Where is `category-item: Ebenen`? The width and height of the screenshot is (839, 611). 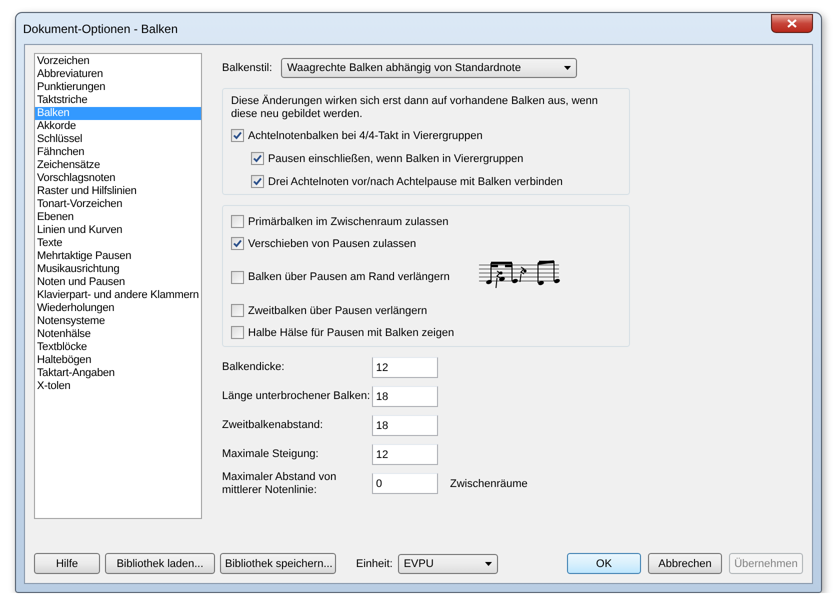 category-item: Ebenen is located at coordinates (118, 217).